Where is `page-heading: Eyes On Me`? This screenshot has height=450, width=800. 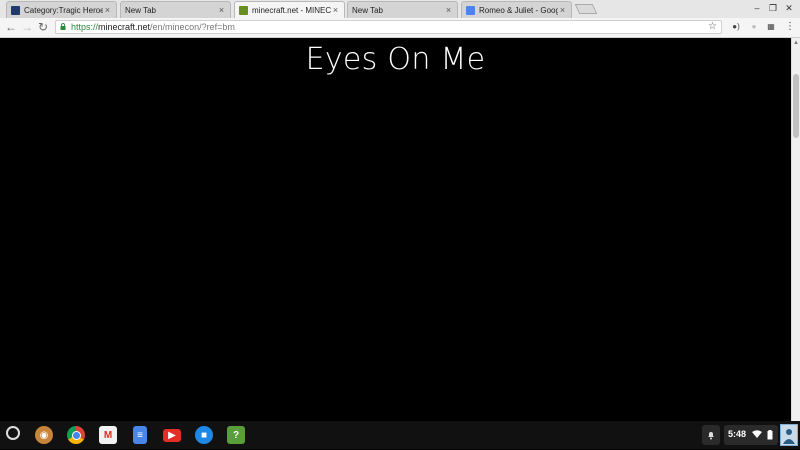 page-heading: Eyes On Me is located at coordinates (395, 59).